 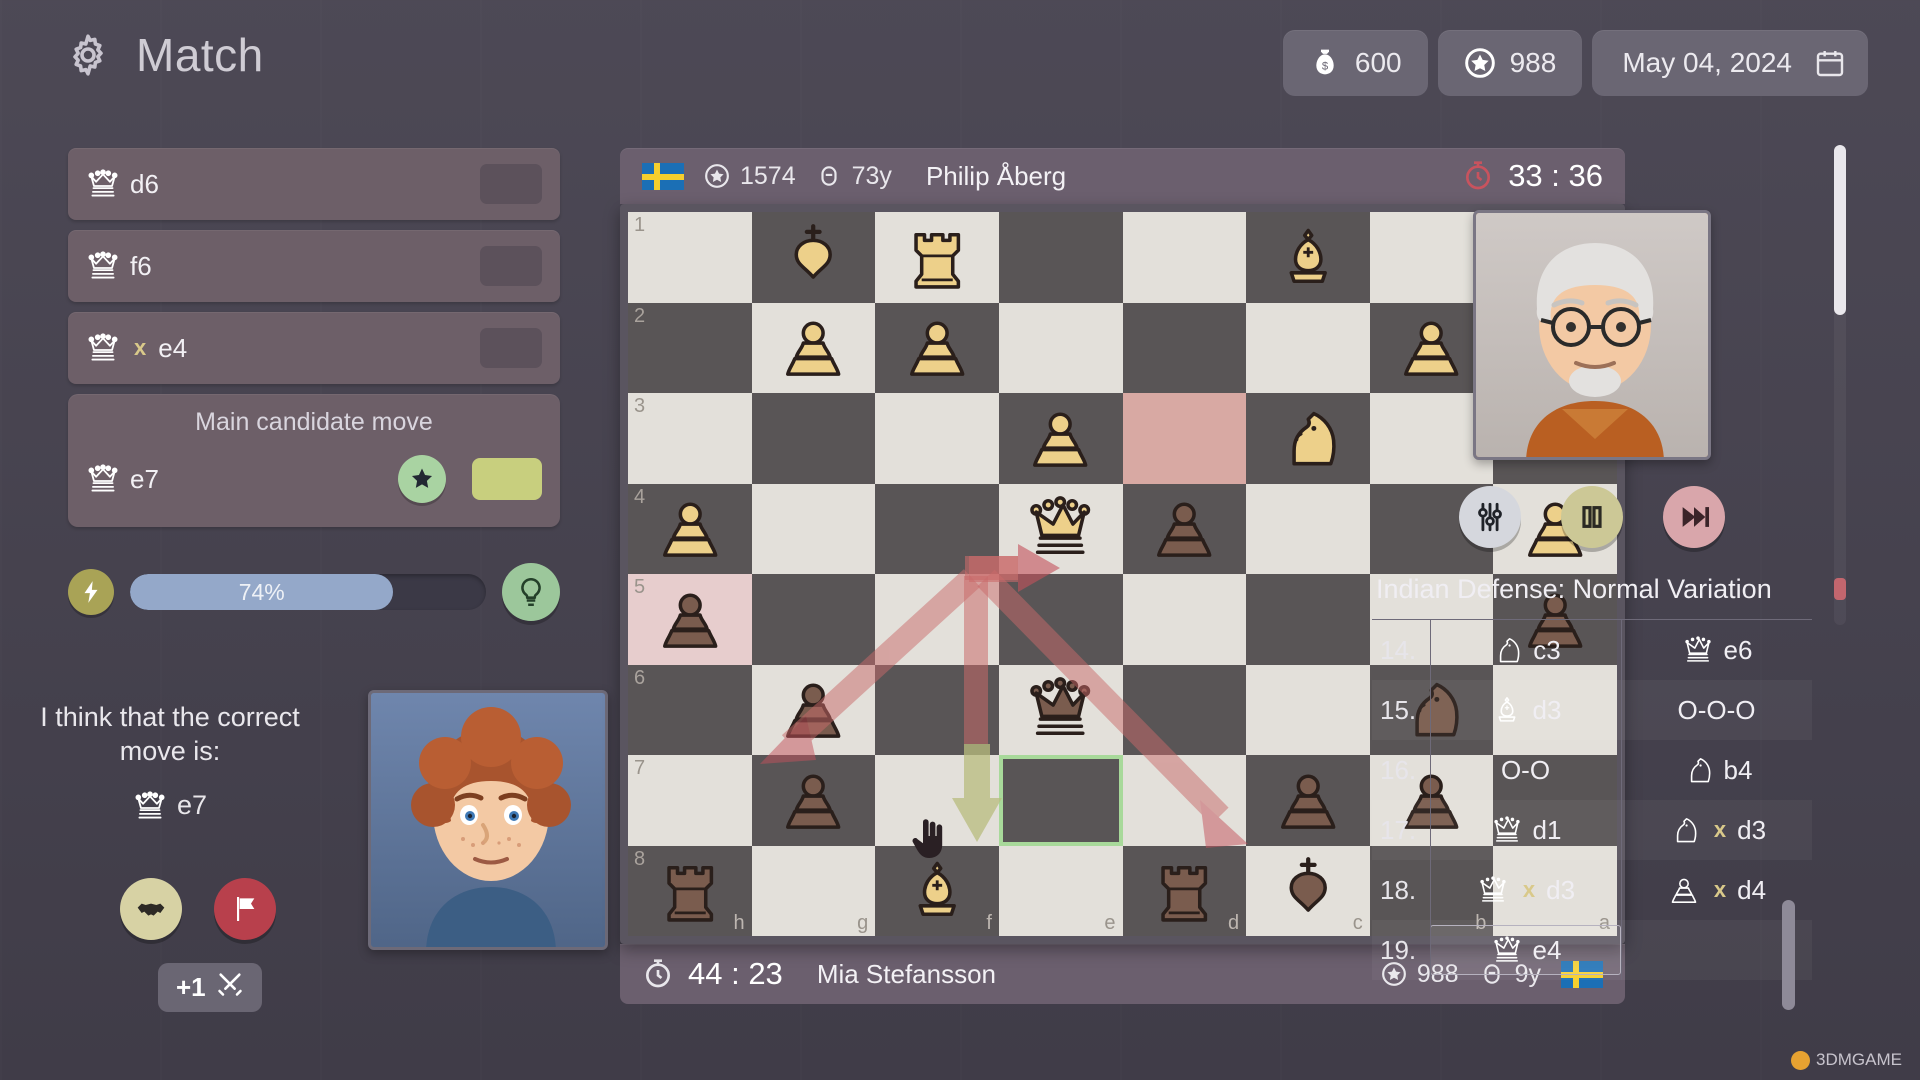 I want to click on bolt-icon, so click(x=91, y=592).